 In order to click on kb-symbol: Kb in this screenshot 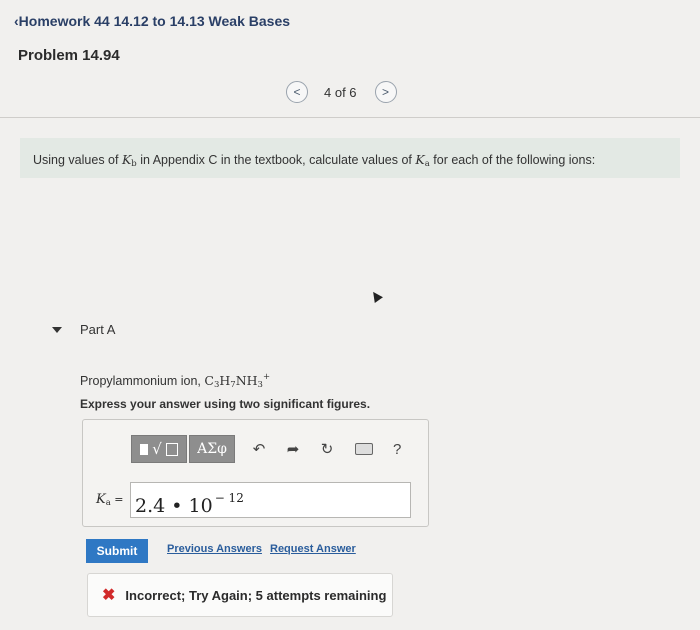, I will do `click(129, 160)`.